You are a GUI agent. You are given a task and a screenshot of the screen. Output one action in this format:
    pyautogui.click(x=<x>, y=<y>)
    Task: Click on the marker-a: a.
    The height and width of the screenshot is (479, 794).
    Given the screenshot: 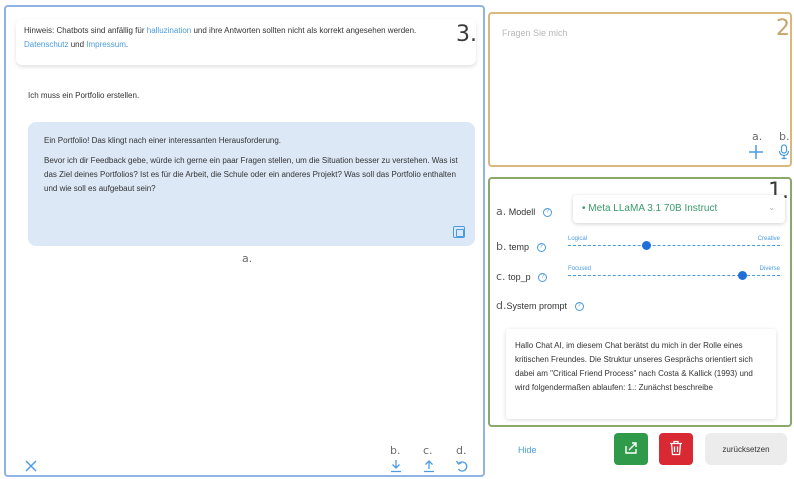 What is the action you would take?
    pyautogui.click(x=247, y=258)
    